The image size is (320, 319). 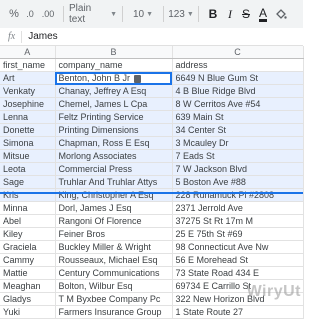 I want to click on table-cell: 73 State Road 434 E, so click(x=238, y=273).